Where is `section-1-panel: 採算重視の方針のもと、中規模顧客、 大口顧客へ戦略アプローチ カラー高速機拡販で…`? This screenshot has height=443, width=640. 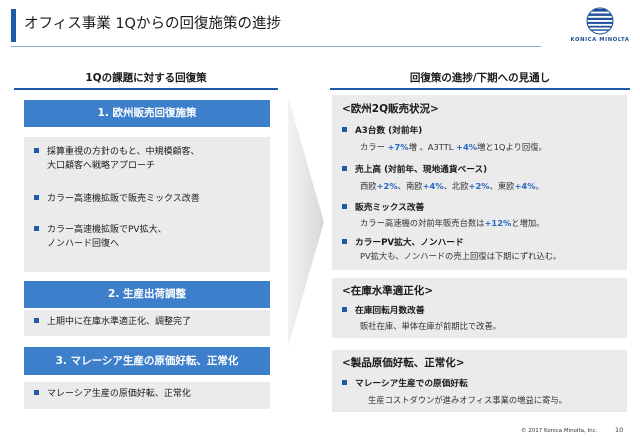 section-1-panel: 採算重視の方針のもと、中規模顧客、 大口顧客へ戦略アプローチ カラー高速機拡販で… is located at coordinates (147, 204).